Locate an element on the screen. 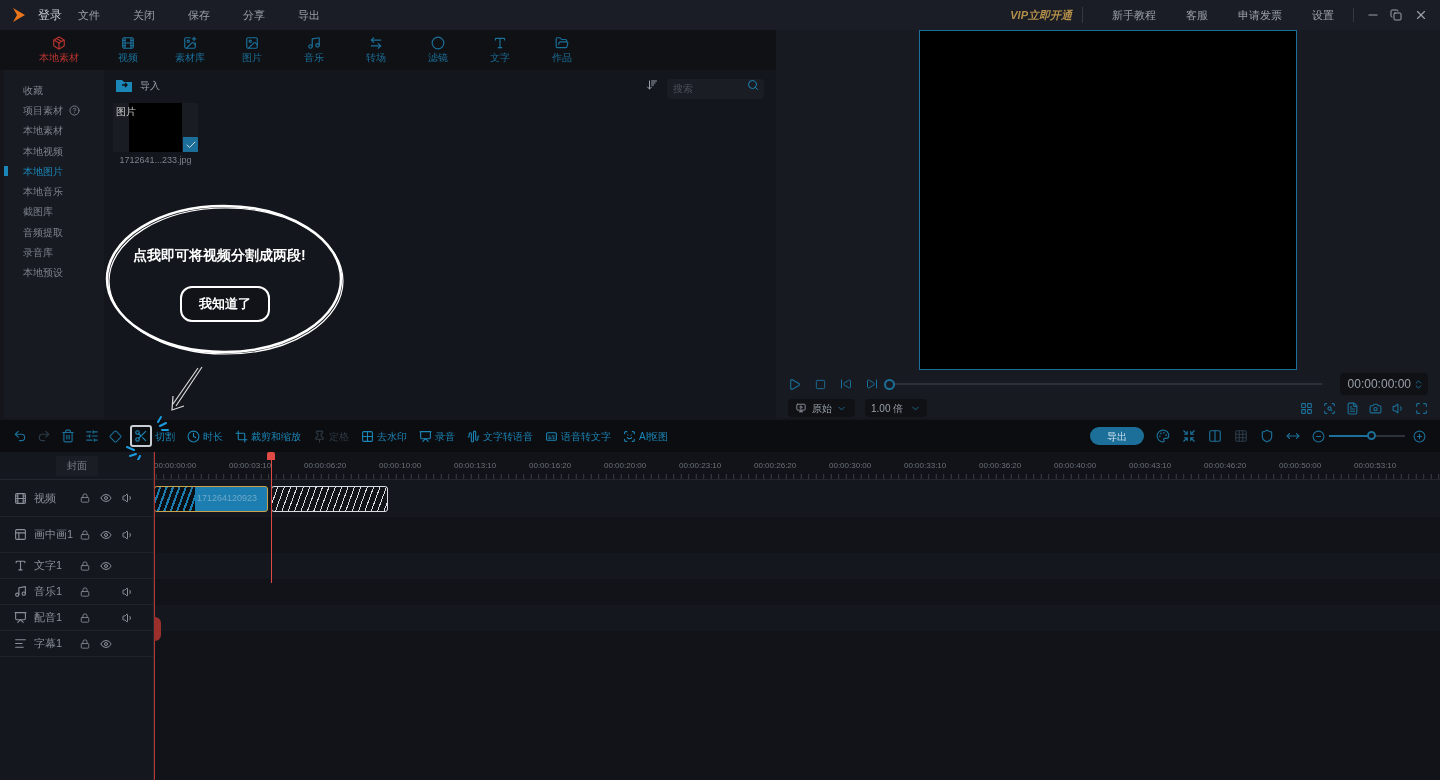 The image size is (1440, 780). sidebar-item: 本地视频 is located at coordinates (54, 151).